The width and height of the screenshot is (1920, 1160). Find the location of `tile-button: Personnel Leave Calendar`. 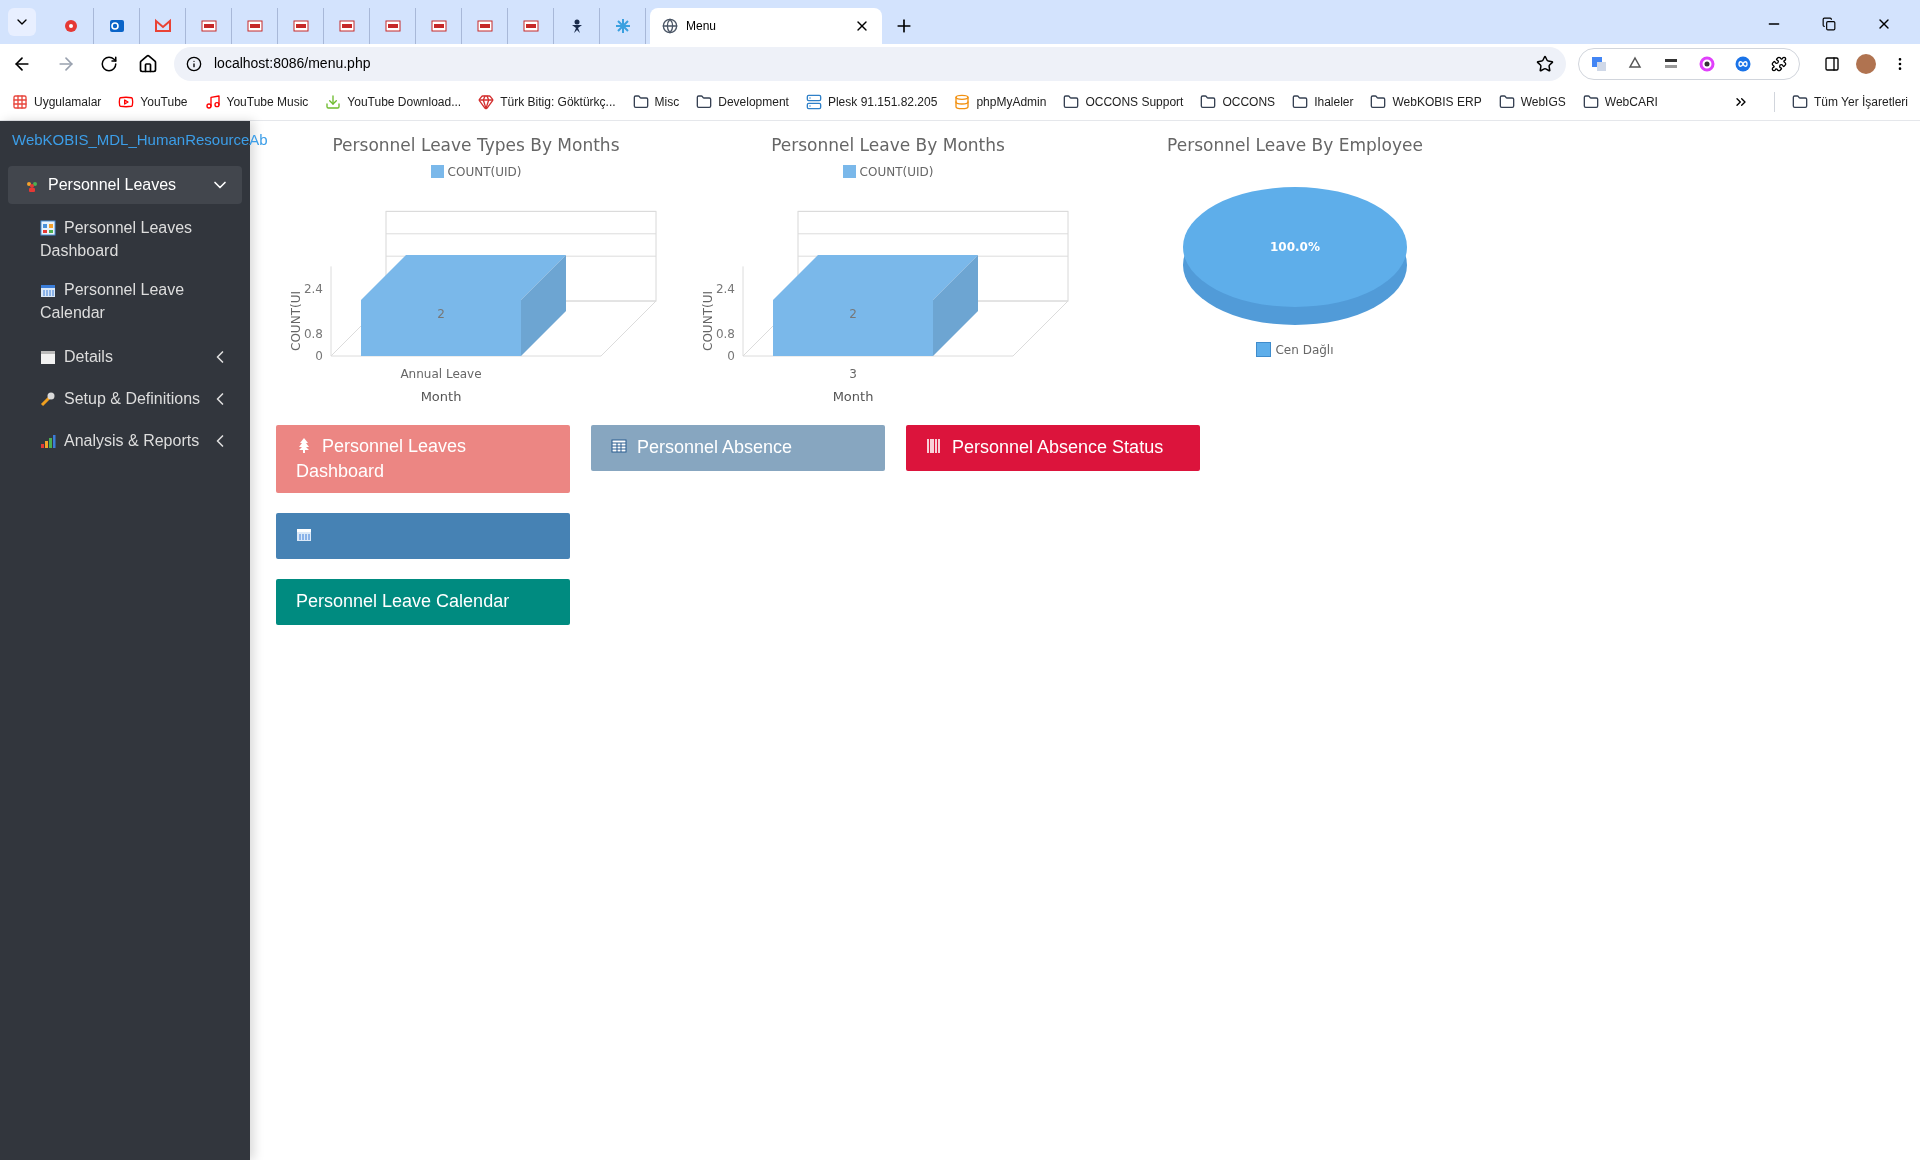

tile-button: Personnel Leave Calendar is located at coordinates (423, 601).